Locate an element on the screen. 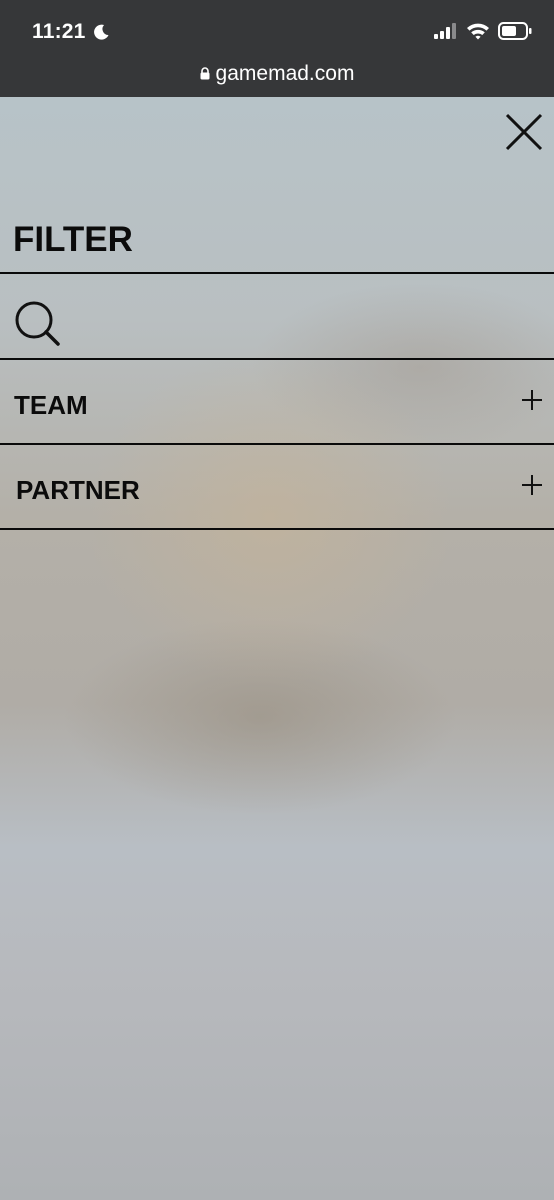 This screenshot has width=554, height=1200. battery-icon is located at coordinates (515, 33).